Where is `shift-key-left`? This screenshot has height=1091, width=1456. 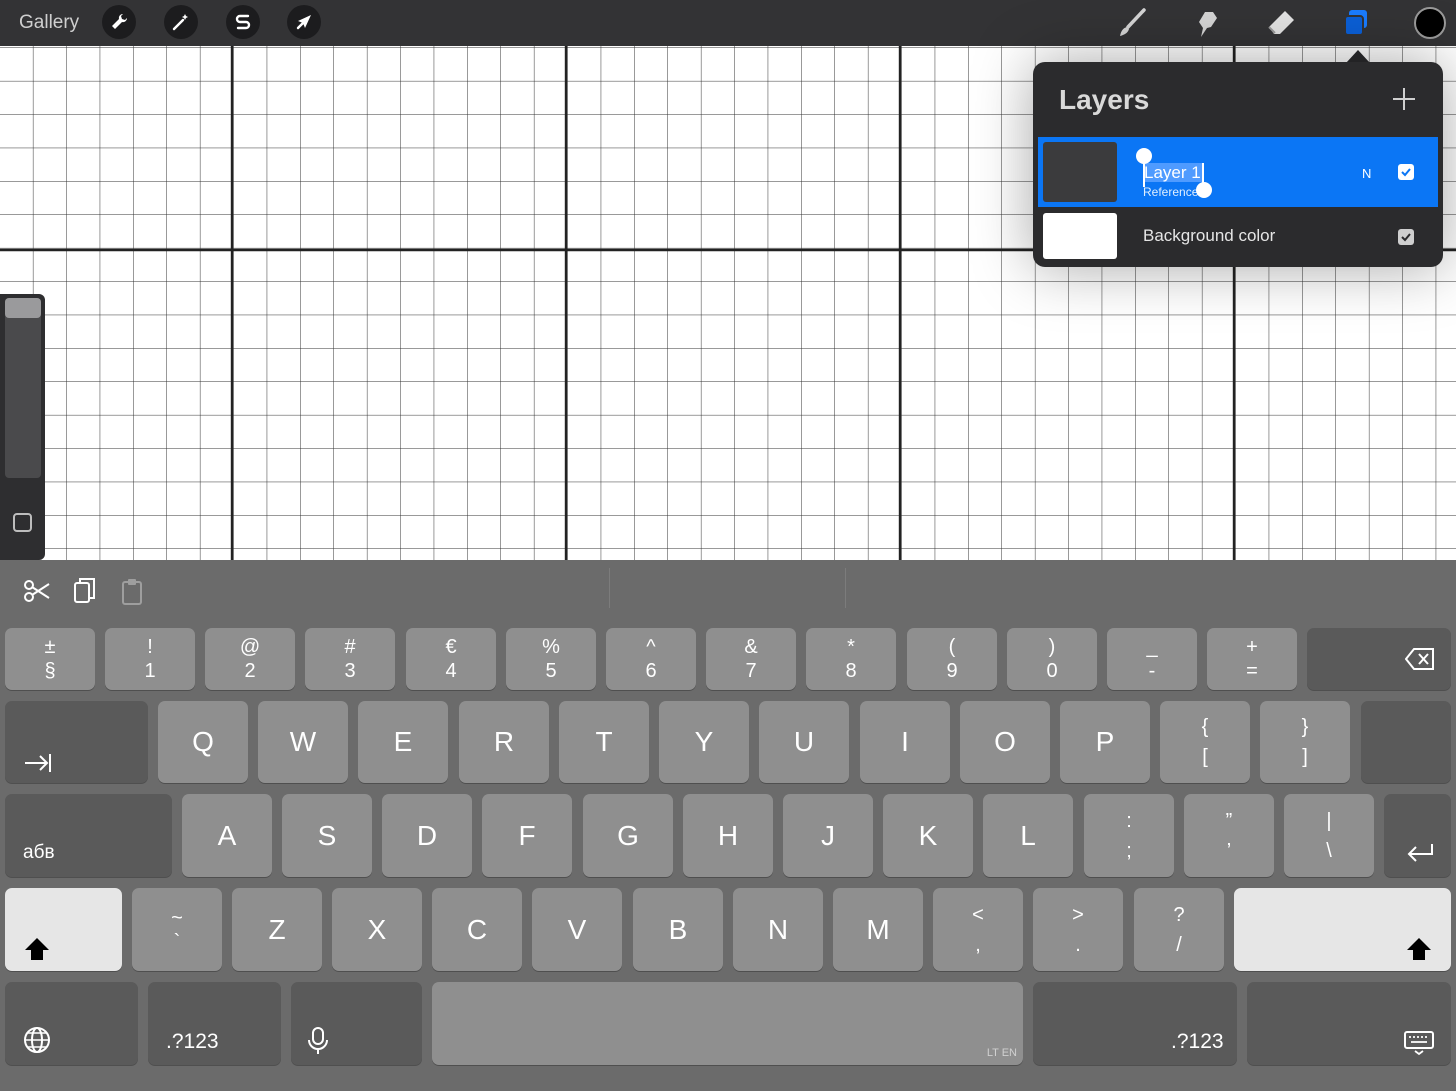
shift-key-left is located at coordinates (63, 929).